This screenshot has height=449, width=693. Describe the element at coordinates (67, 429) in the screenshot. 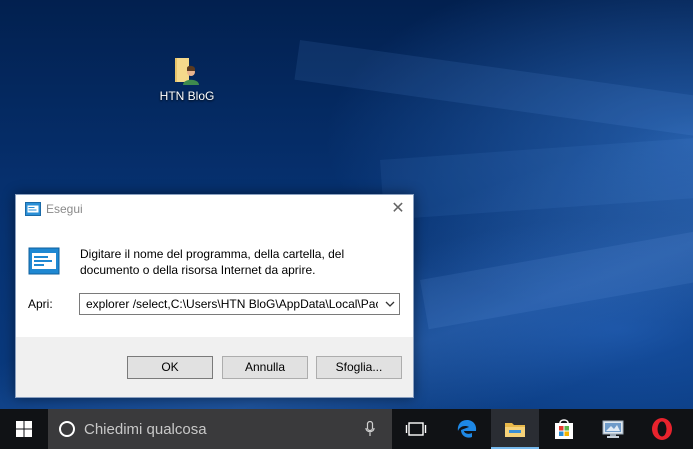

I see `cortana-icon` at that location.